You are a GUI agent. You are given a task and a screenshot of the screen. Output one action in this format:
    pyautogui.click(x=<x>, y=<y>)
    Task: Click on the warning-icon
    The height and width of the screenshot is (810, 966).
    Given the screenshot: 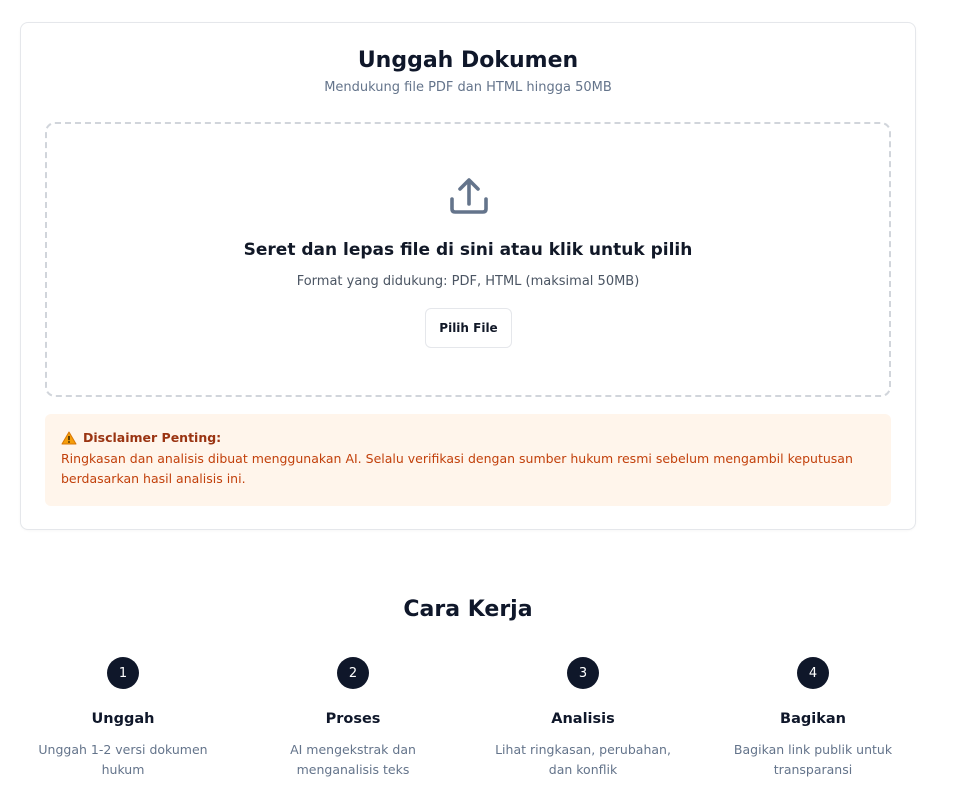 What is the action you would take?
    pyautogui.click(x=69, y=437)
    